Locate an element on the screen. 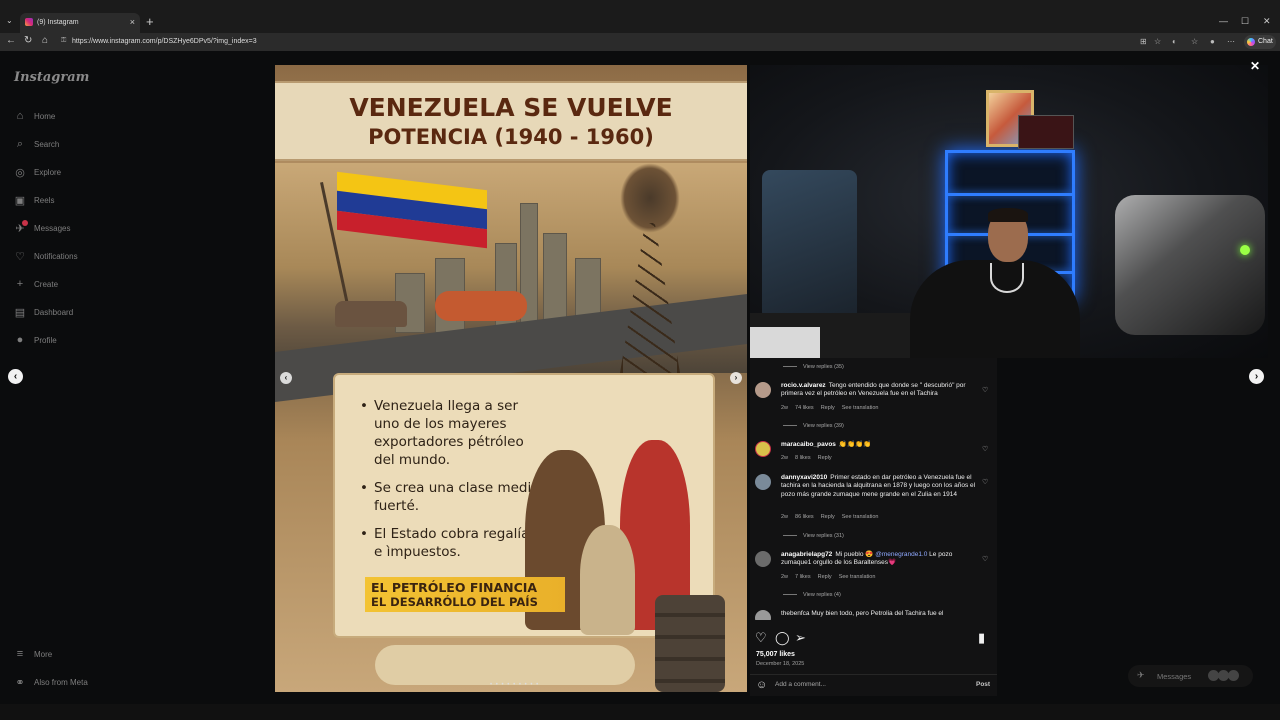  wrapped-chair is located at coordinates (809, 245).